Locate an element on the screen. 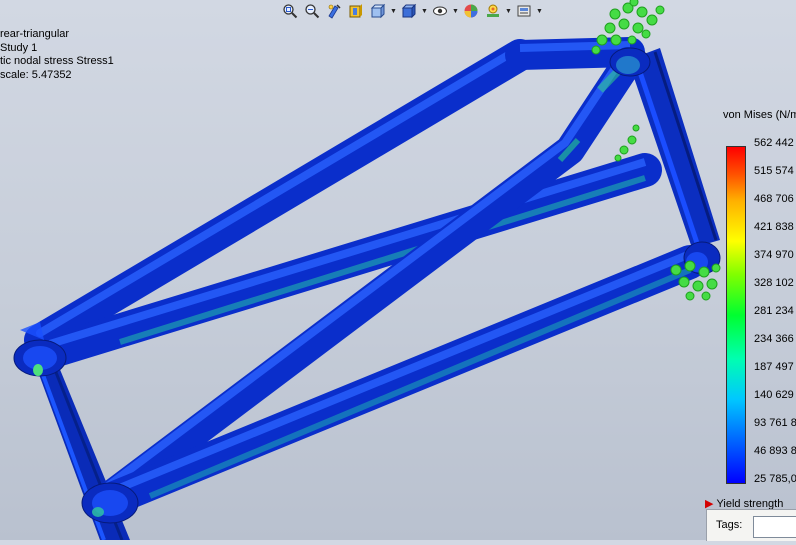  legend-tick: 281 234 is located at coordinates (774, 311).